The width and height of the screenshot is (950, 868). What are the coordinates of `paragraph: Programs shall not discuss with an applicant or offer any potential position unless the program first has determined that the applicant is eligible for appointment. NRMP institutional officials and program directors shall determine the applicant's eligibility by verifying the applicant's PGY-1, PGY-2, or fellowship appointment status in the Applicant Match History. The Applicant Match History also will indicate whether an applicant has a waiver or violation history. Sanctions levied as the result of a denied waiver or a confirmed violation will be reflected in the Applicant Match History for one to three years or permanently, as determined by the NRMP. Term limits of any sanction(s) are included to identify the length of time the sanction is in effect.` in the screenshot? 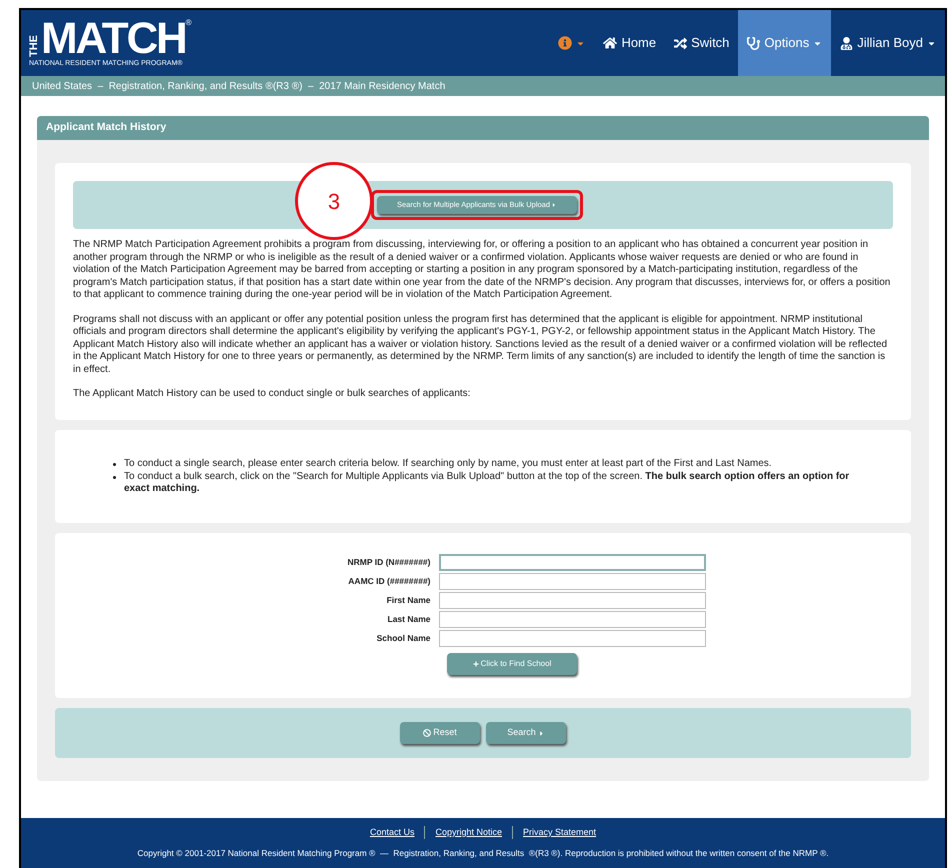 It's located at (480, 345).